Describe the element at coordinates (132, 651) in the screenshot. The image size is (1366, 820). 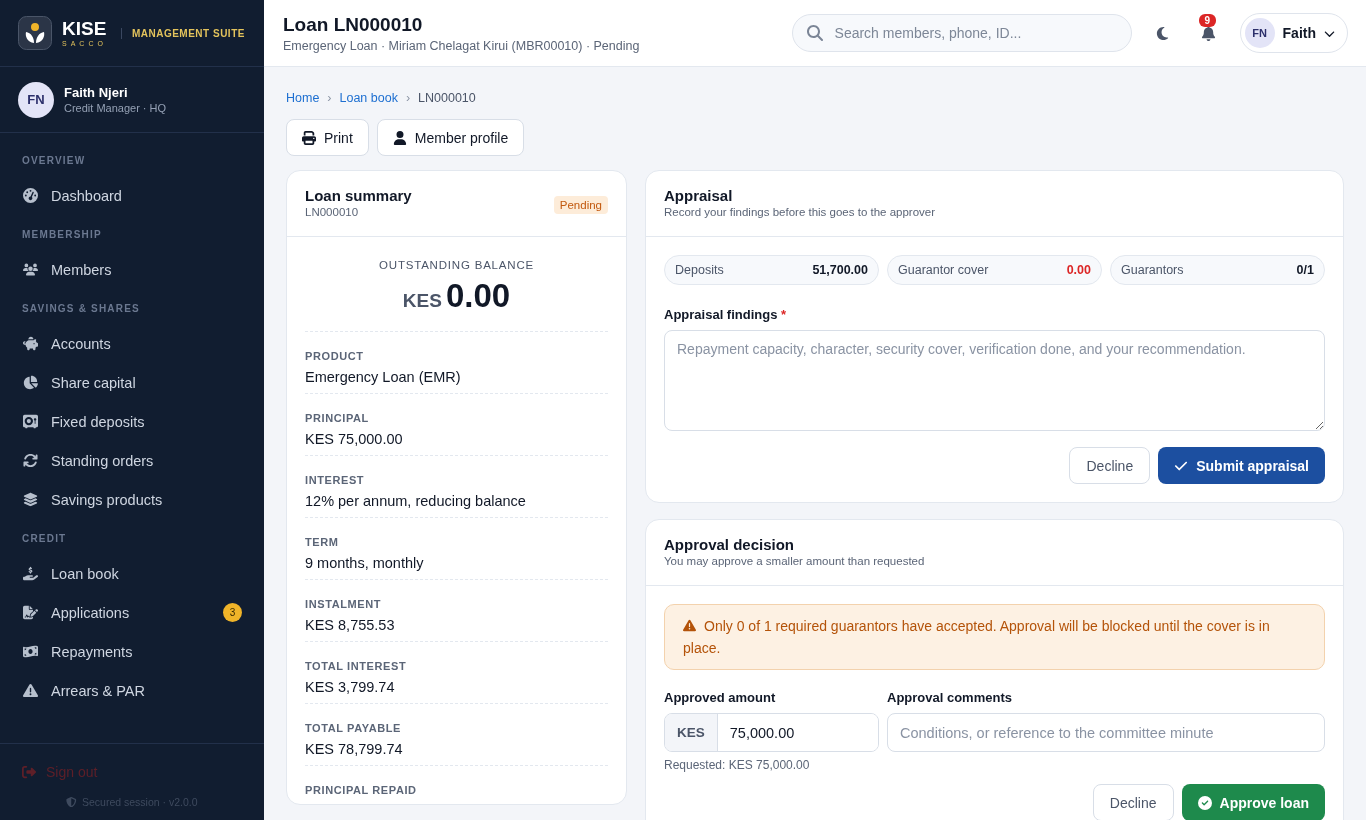
I see `nav-item: Repayments` at that location.